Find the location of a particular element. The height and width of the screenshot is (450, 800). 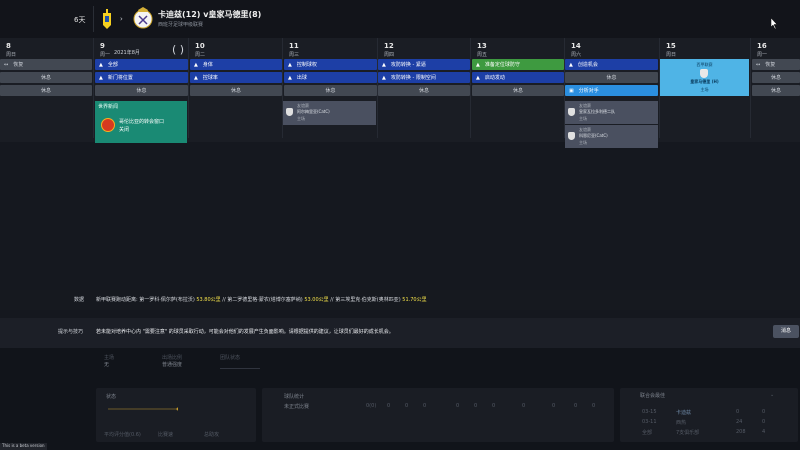

month-label: 2021年8月 is located at coordinates (127, 53).